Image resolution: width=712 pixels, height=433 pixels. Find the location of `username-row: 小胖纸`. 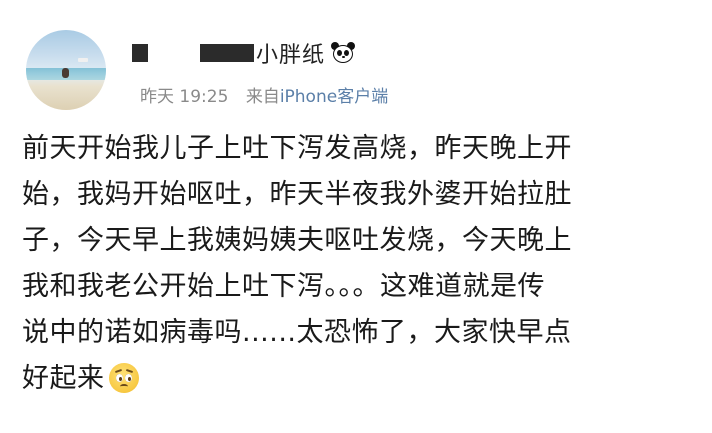

username-row: 小胖纸 is located at coordinates (244, 53).